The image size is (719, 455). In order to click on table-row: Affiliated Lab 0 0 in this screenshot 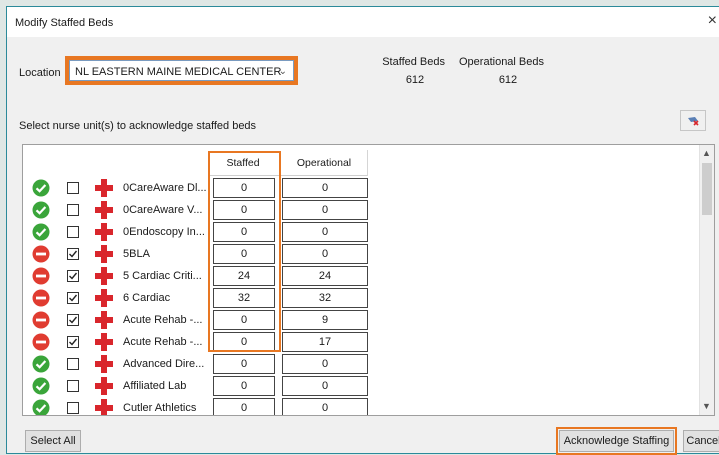, I will do `click(362, 386)`.